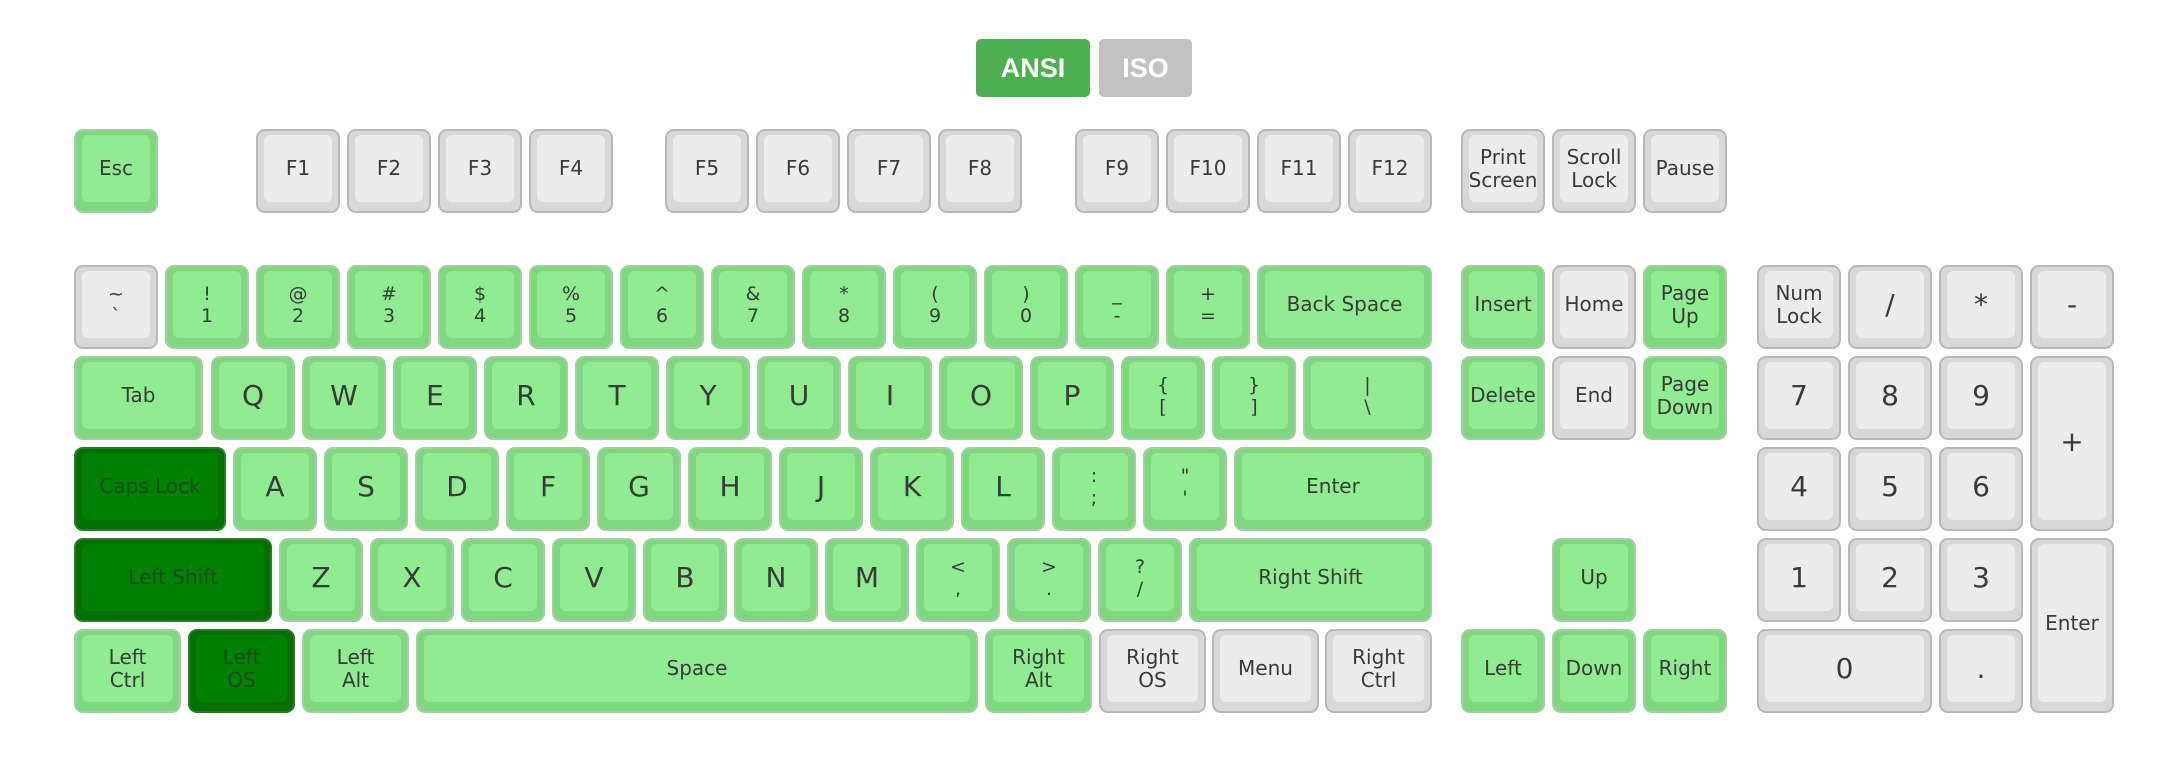 The height and width of the screenshot is (772, 2182). I want to click on key-home: Home, so click(1594, 307).